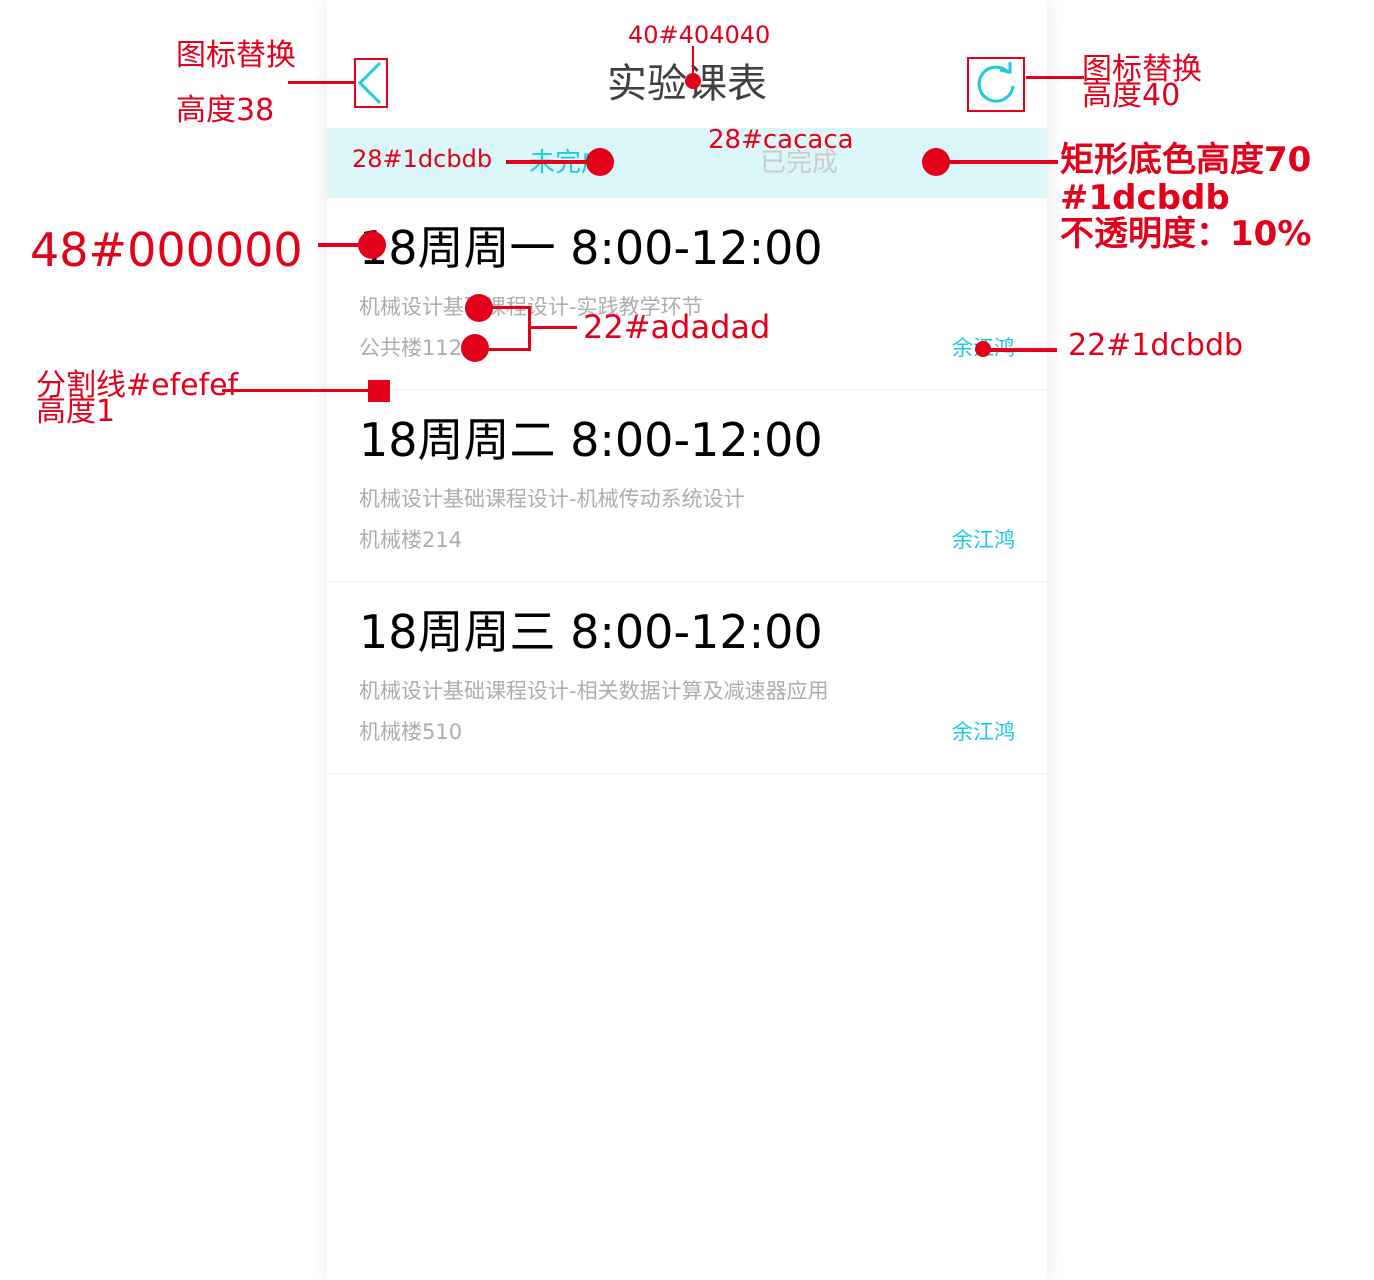 The height and width of the screenshot is (1280, 1374). What do you see at coordinates (699, 35) in the screenshot?
I see `annotation-title-spec: 40#404040` at bounding box center [699, 35].